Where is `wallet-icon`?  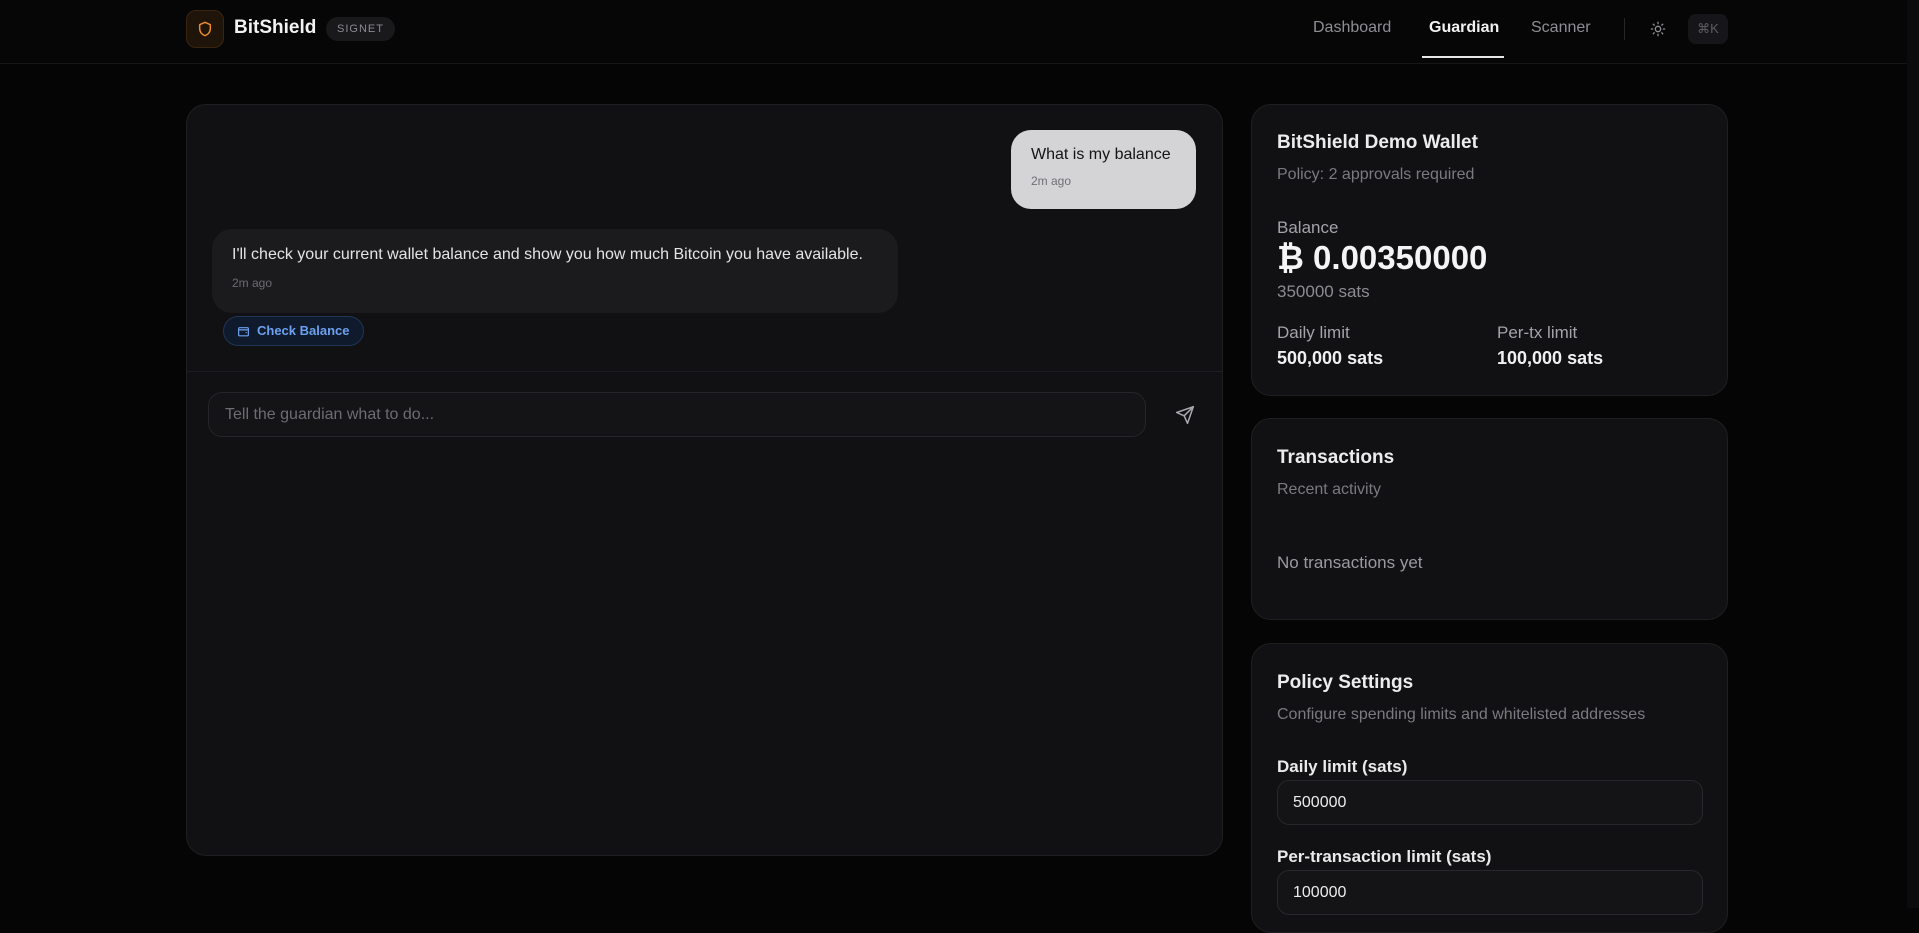
wallet-icon is located at coordinates (243, 331).